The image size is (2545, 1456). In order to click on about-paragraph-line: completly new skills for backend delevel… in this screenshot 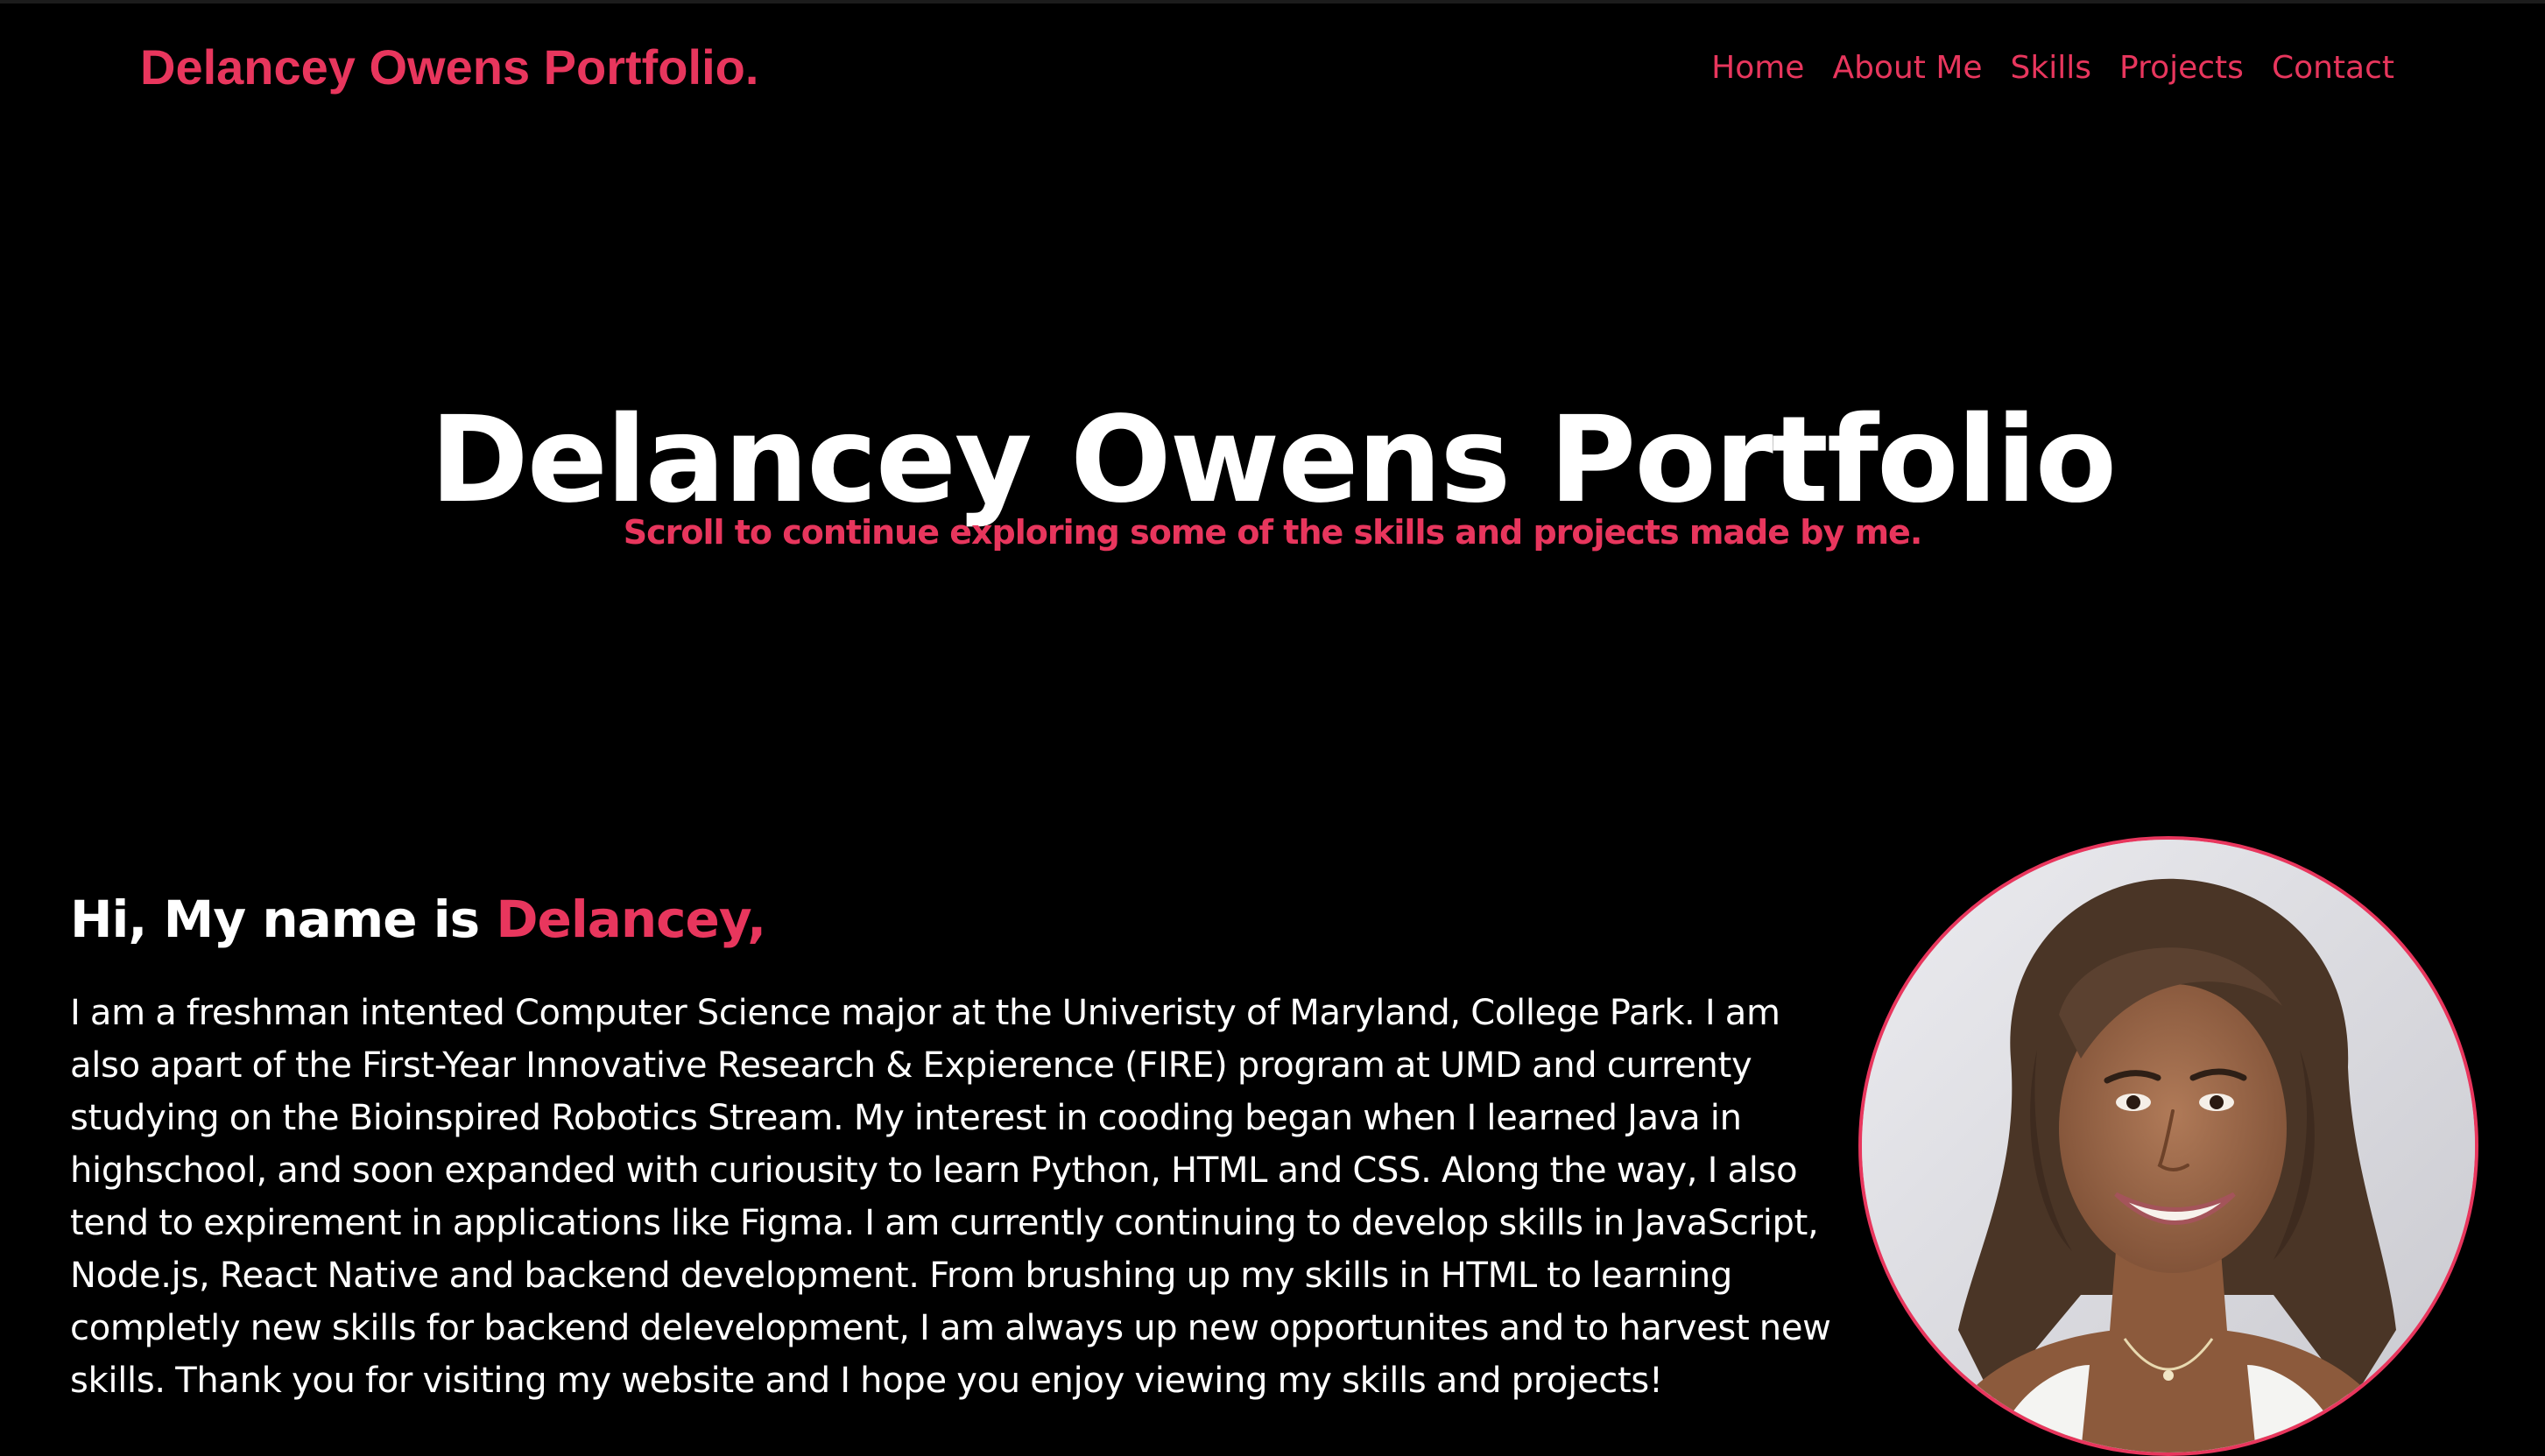, I will do `click(951, 1328)`.